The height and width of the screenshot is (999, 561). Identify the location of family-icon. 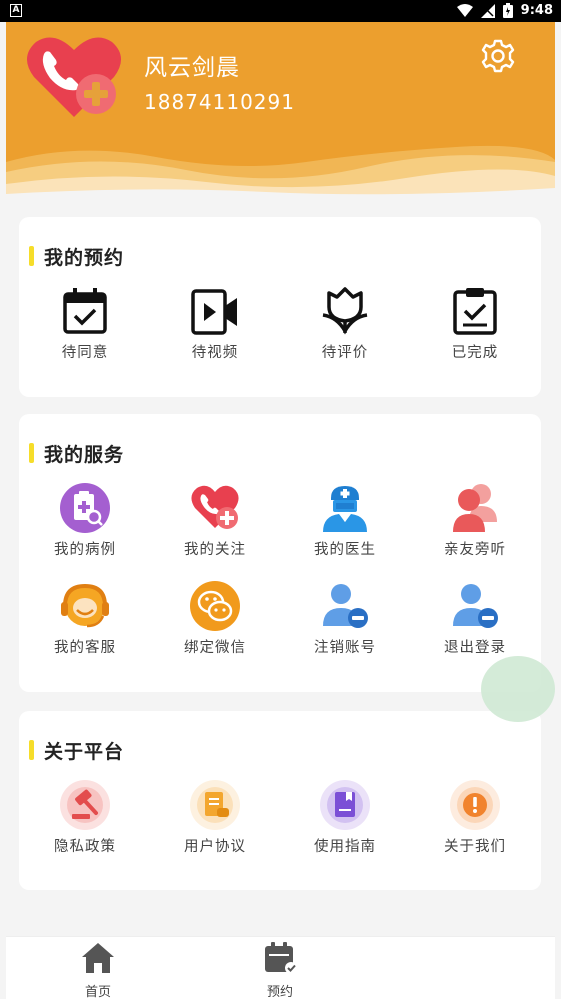
(475, 508).